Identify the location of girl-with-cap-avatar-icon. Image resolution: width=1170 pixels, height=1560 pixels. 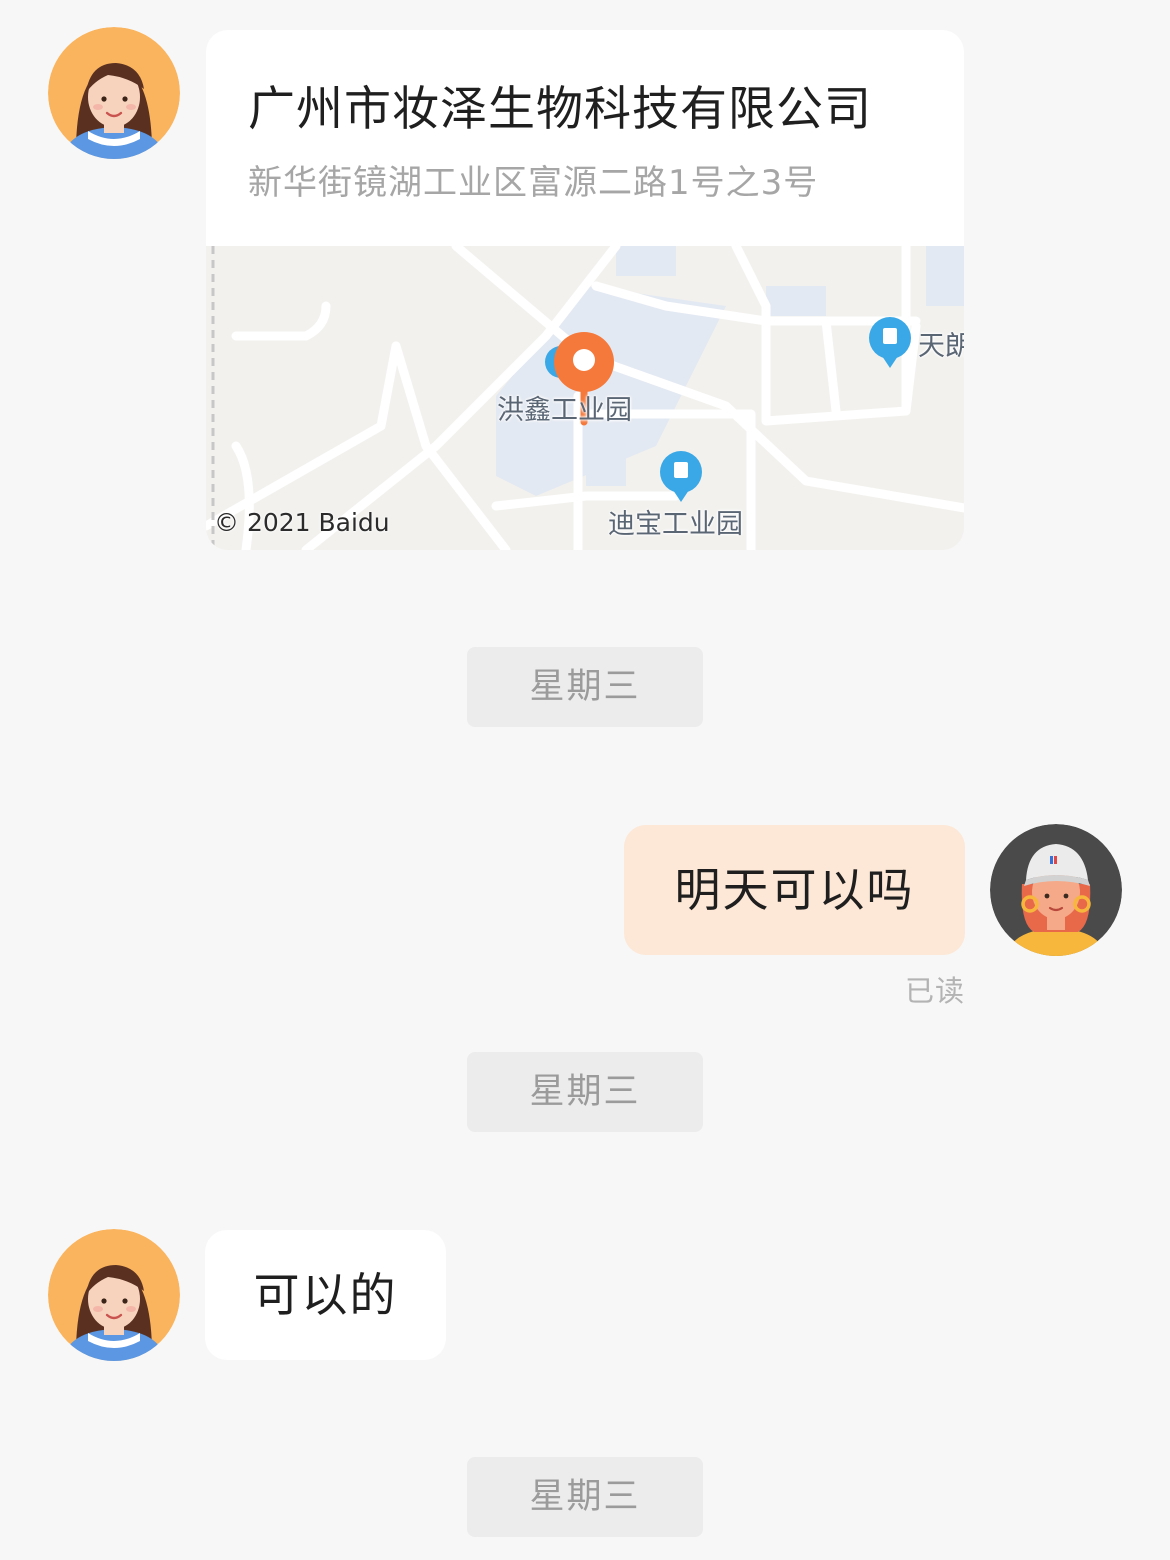
(1056, 890).